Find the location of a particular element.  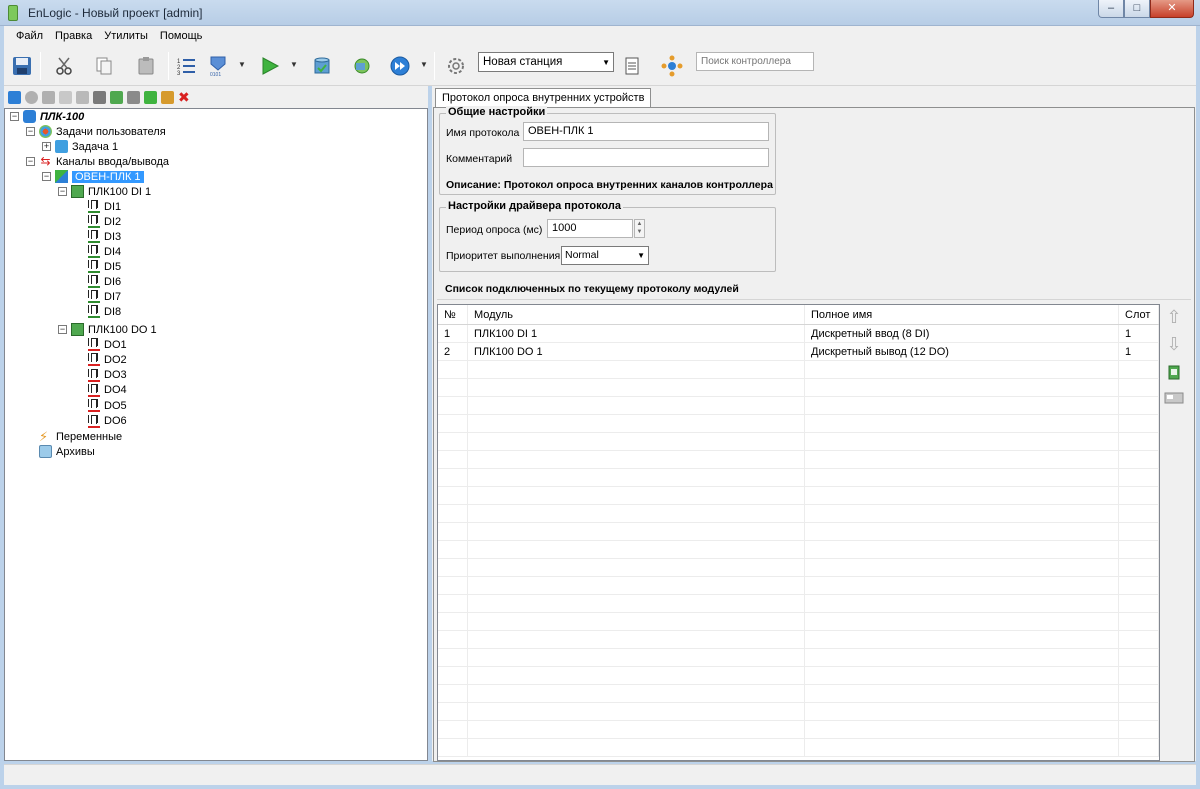

gear-icon is located at coordinates (456, 66).